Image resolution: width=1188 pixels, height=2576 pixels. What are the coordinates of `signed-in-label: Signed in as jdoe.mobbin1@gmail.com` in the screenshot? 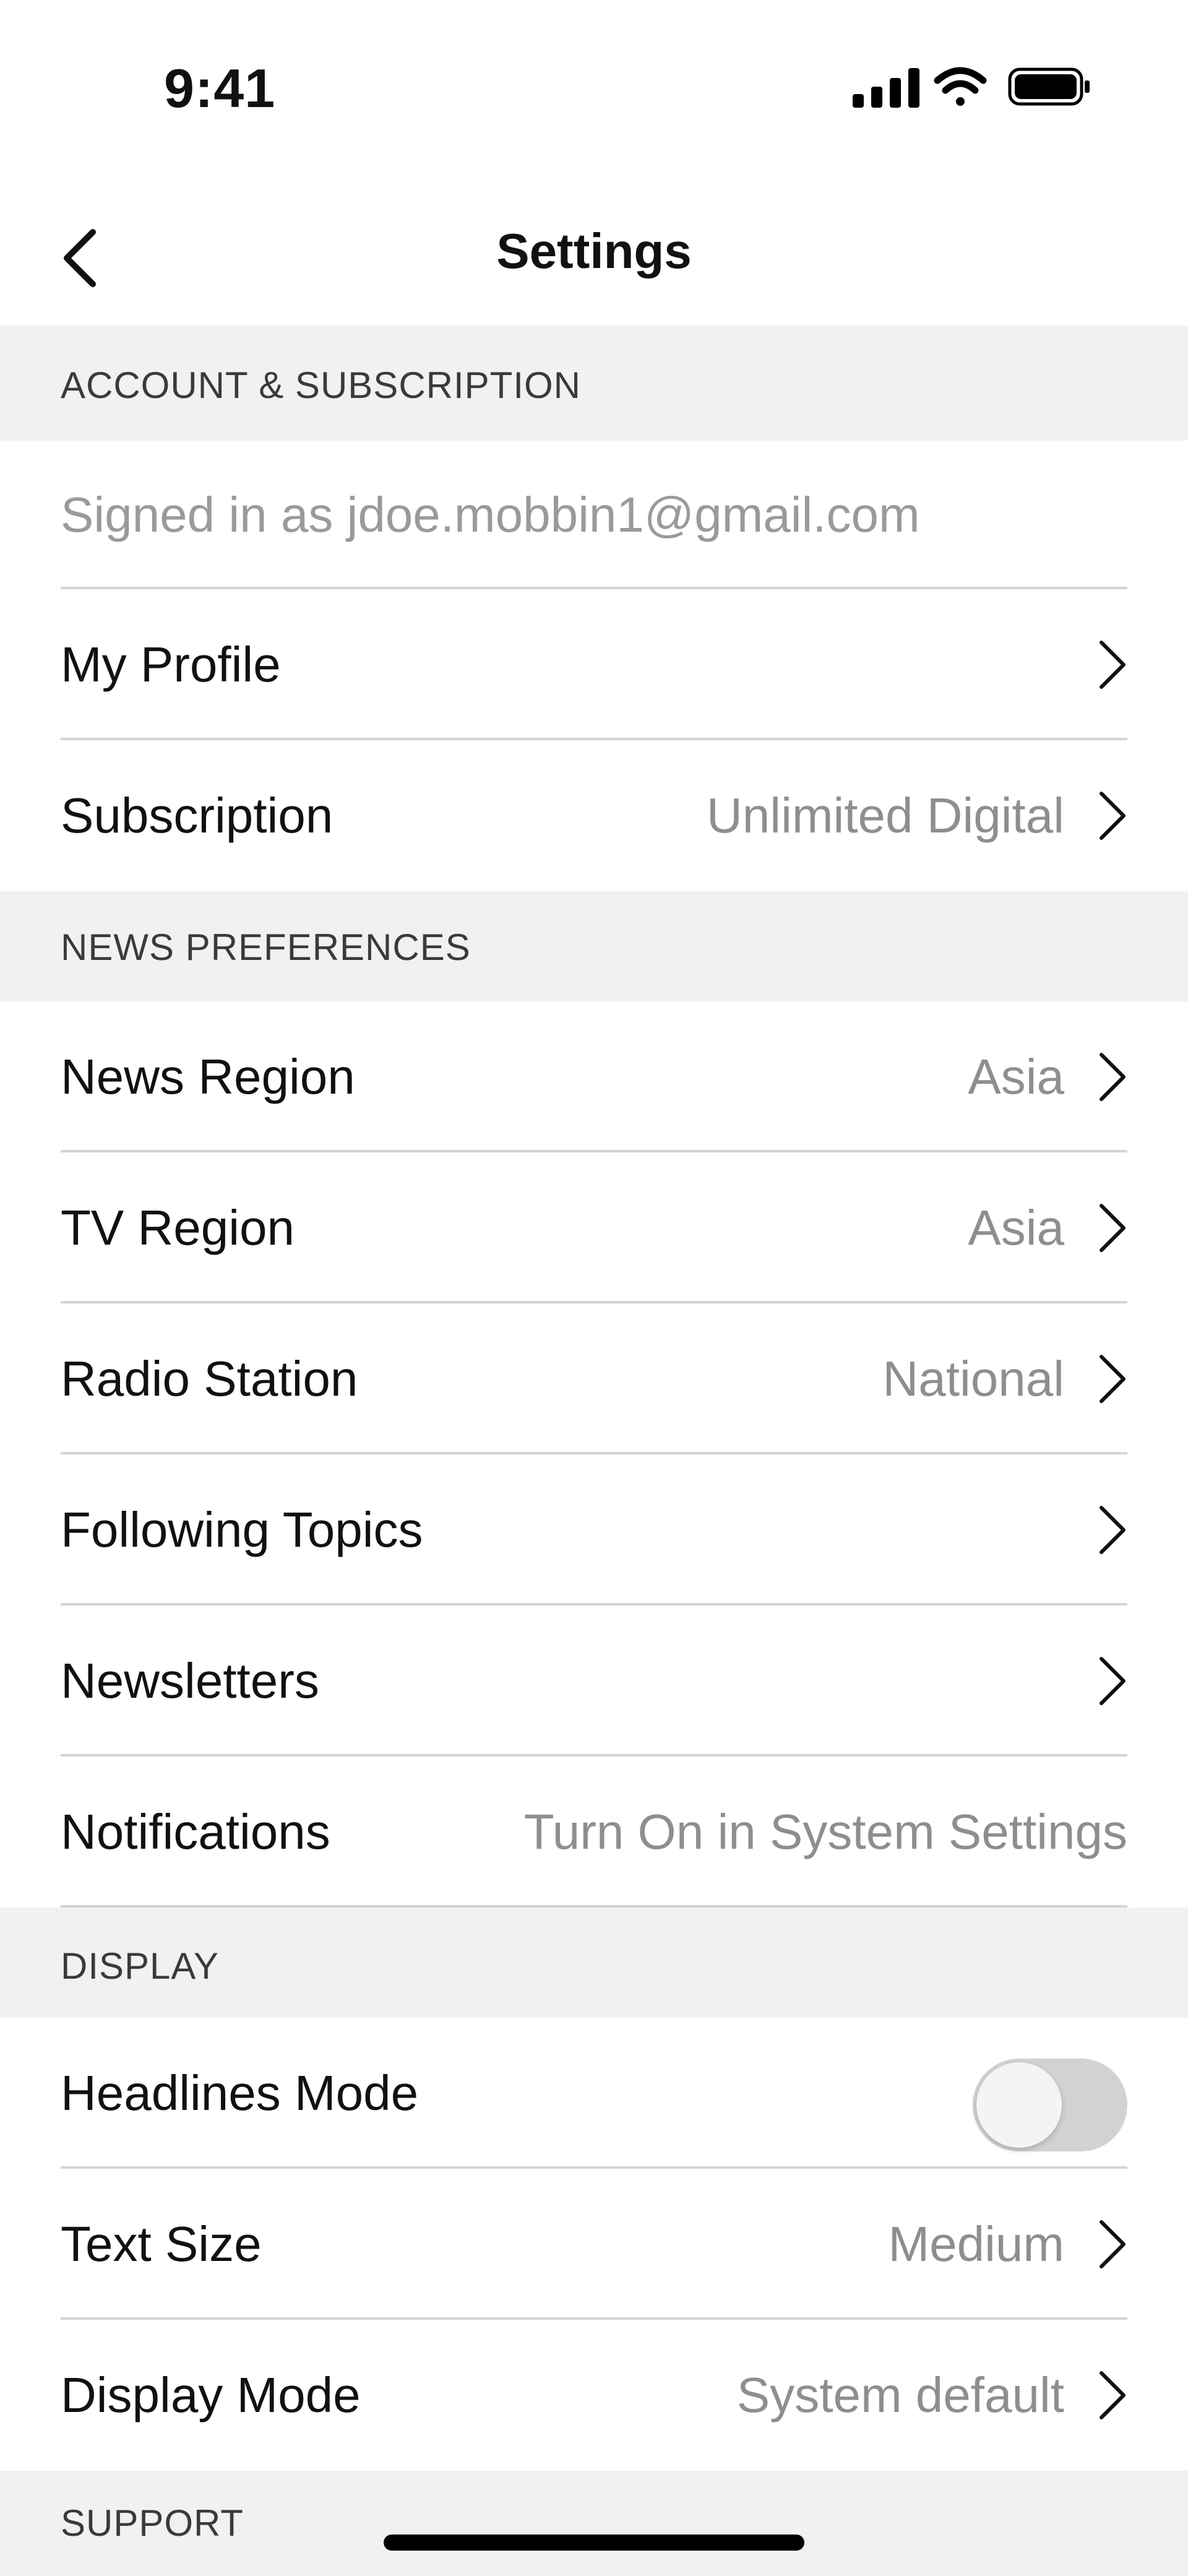 It's located at (491, 514).